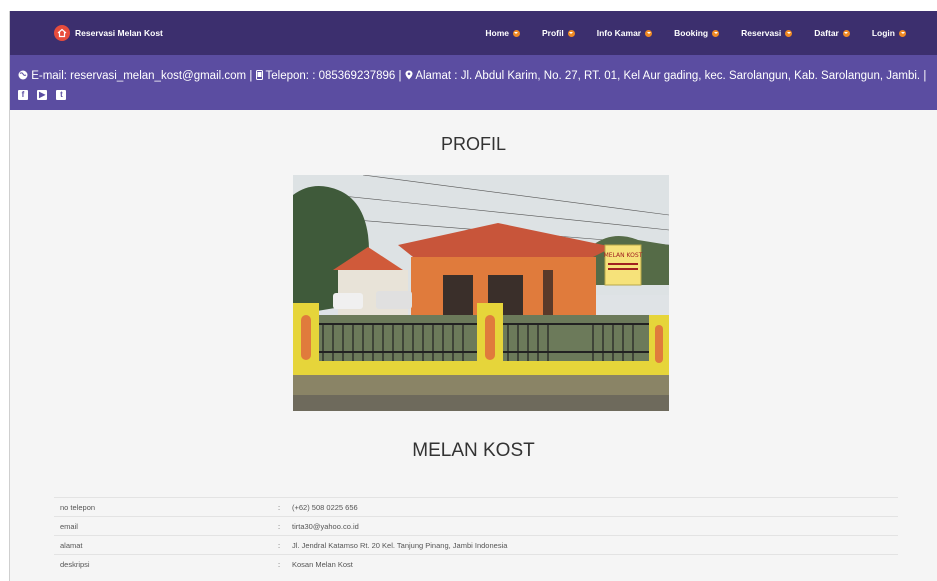 The width and height of the screenshot is (937, 581). What do you see at coordinates (473, 450) in the screenshot?
I see `kost-name-heading: MELAN KOST` at bounding box center [473, 450].